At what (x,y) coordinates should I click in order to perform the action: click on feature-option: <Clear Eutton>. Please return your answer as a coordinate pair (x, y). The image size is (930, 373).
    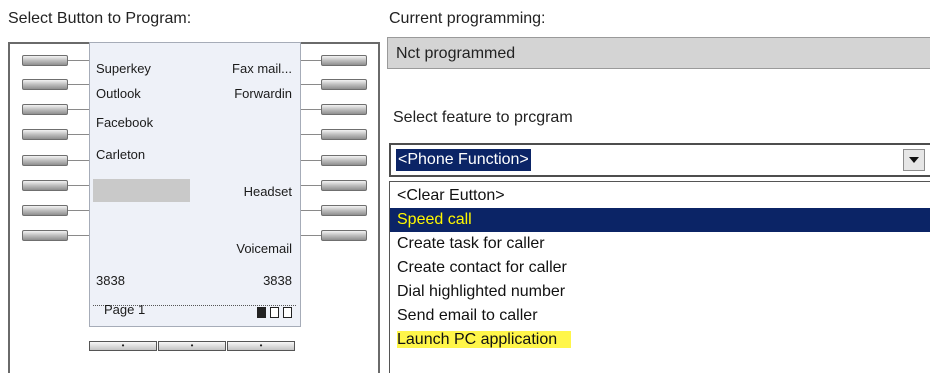
    Looking at the image, I should click on (660, 196).